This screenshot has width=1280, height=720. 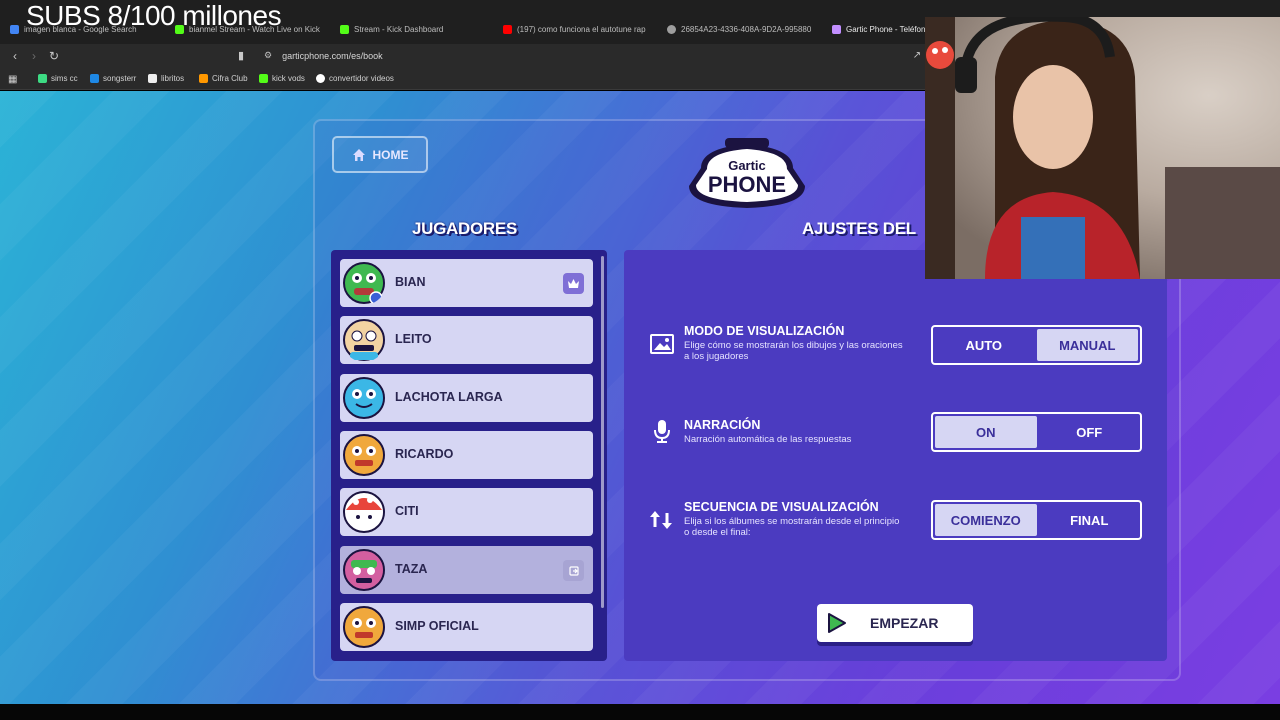 I want to click on start-button: EMPEZAR, so click(x=895, y=623).